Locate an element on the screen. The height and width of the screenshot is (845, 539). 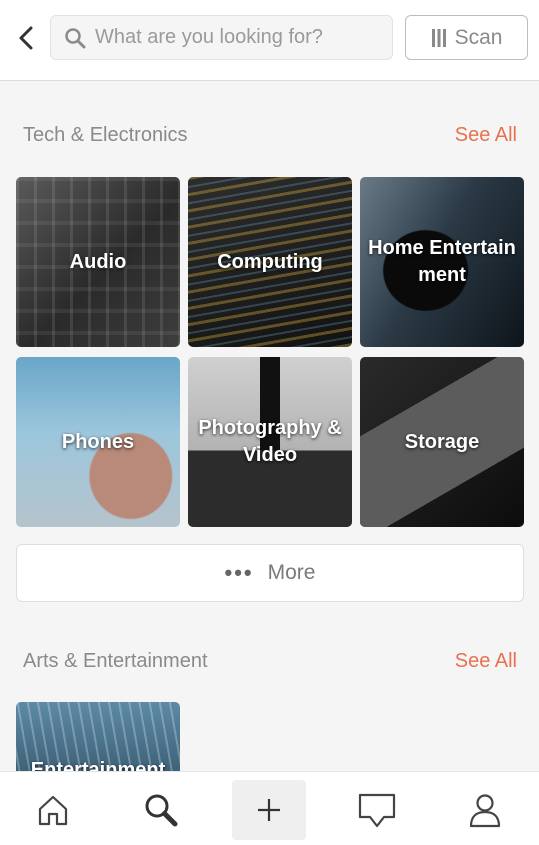
barcode-icon is located at coordinates (438, 37).